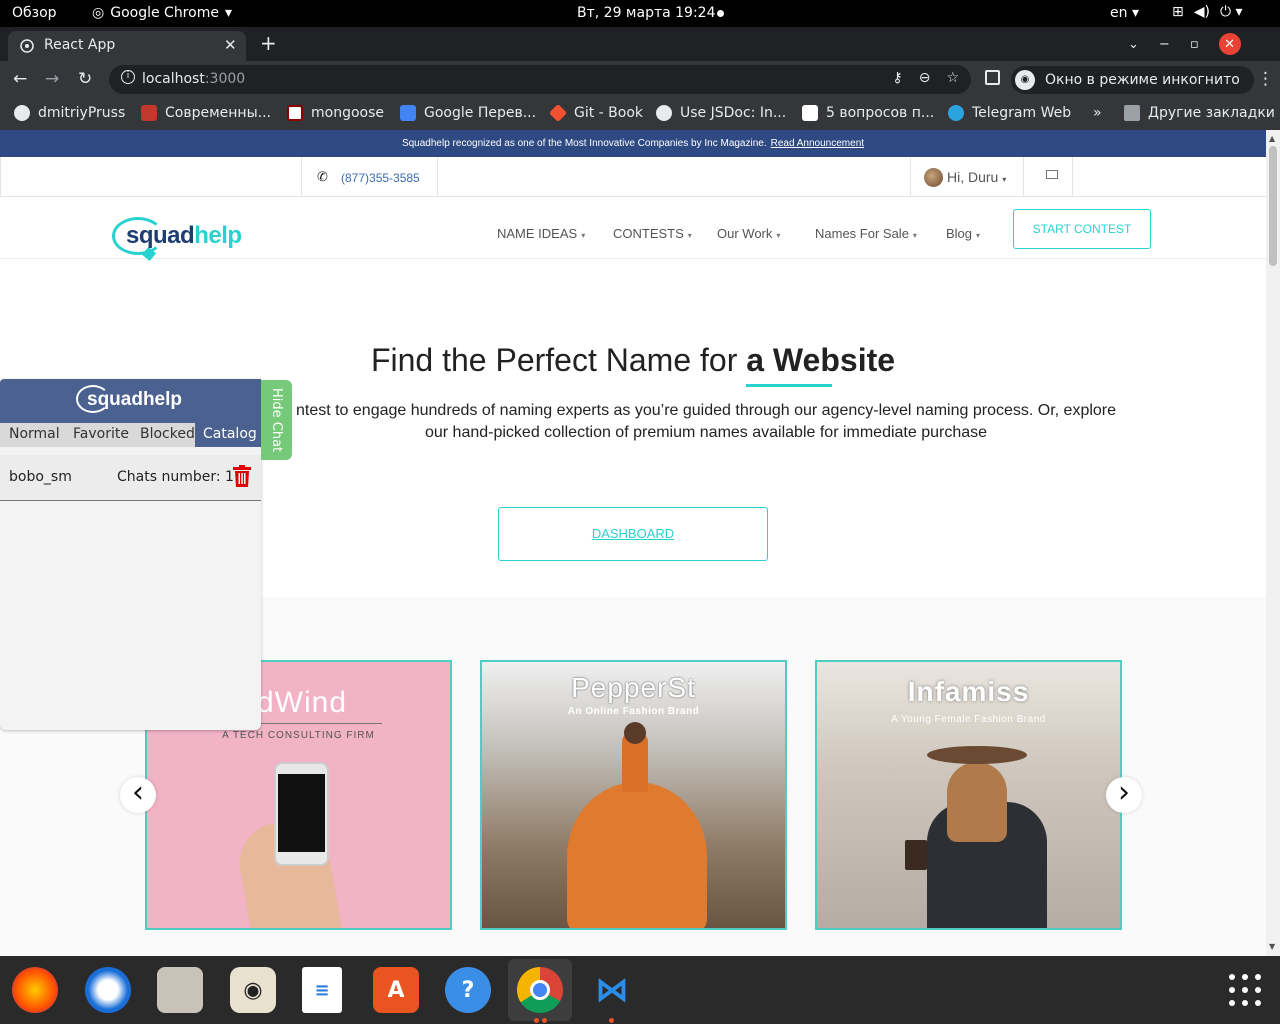 Image resolution: width=1280 pixels, height=1024 pixels. What do you see at coordinates (1052, 174) in the screenshot?
I see `mail-icon` at bounding box center [1052, 174].